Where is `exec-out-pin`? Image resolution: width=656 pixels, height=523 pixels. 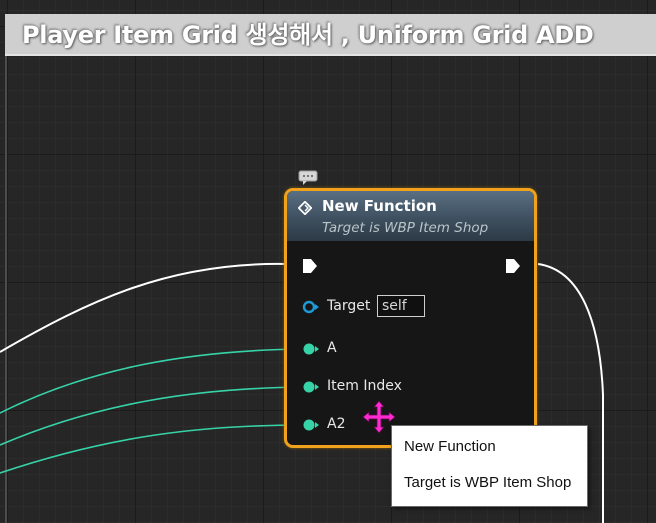 exec-out-pin is located at coordinates (513, 266).